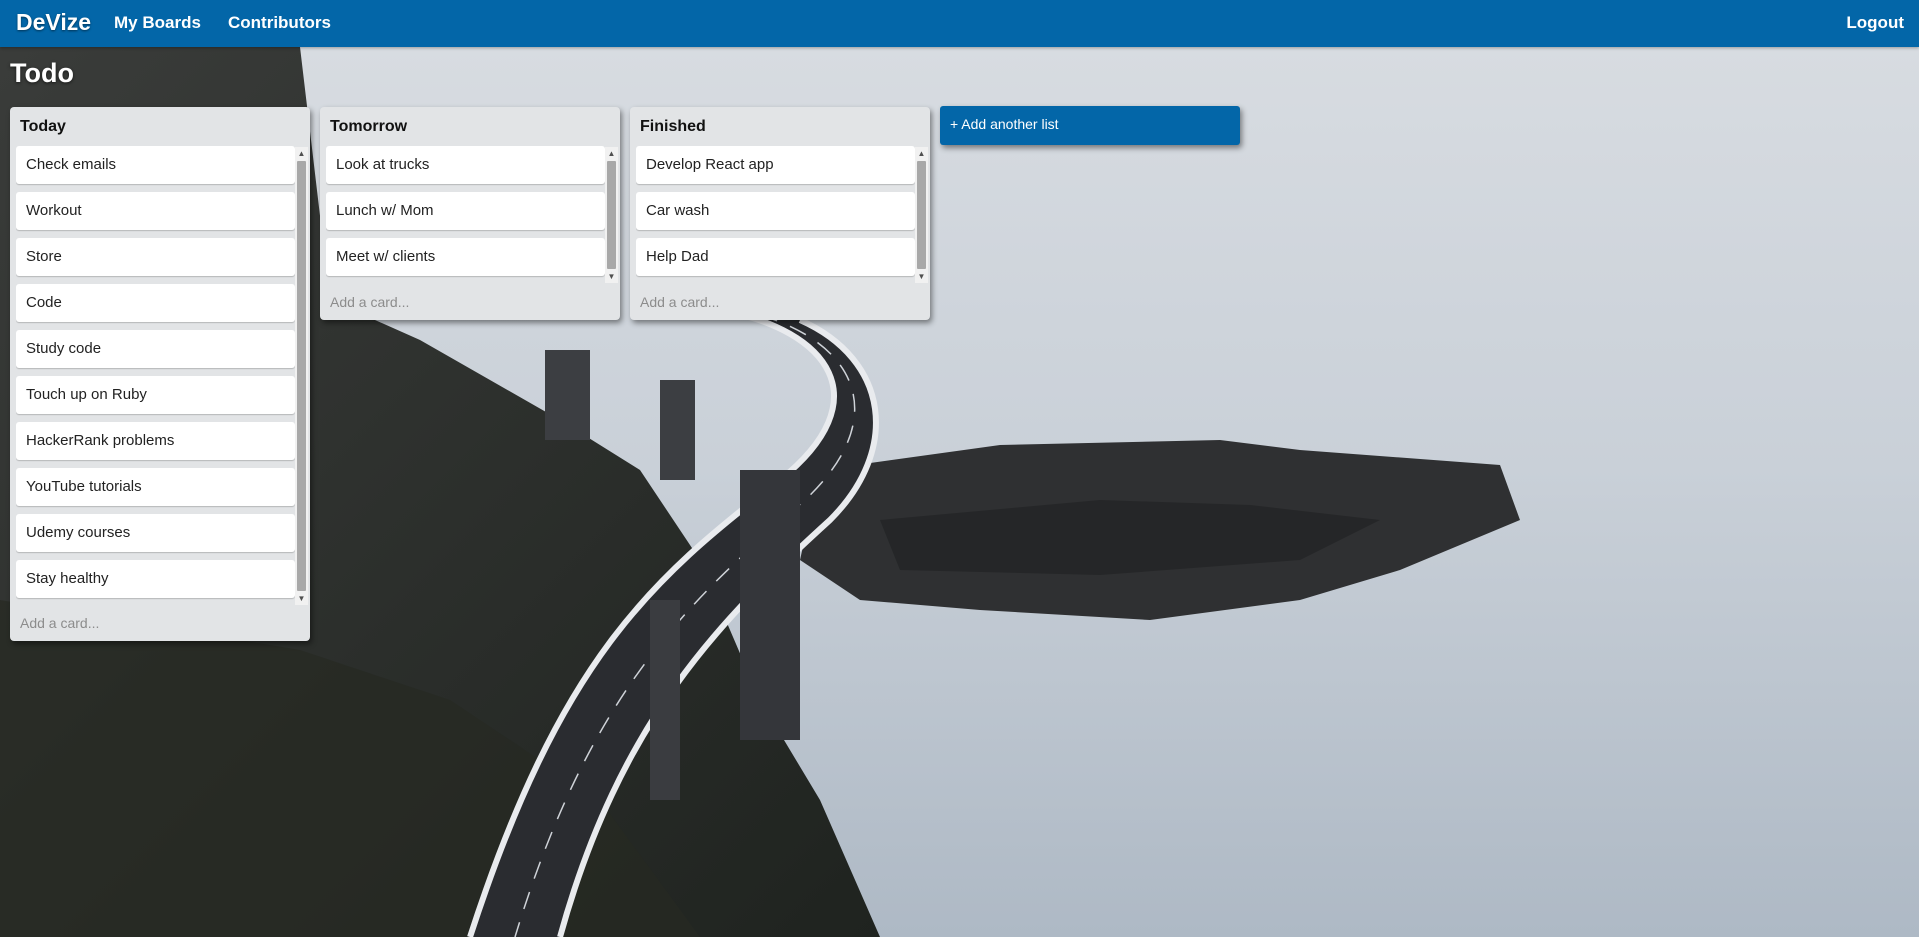 The width and height of the screenshot is (1919, 937). Describe the element at coordinates (42, 73) in the screenshot. I see `board-title: Todo` at that location.